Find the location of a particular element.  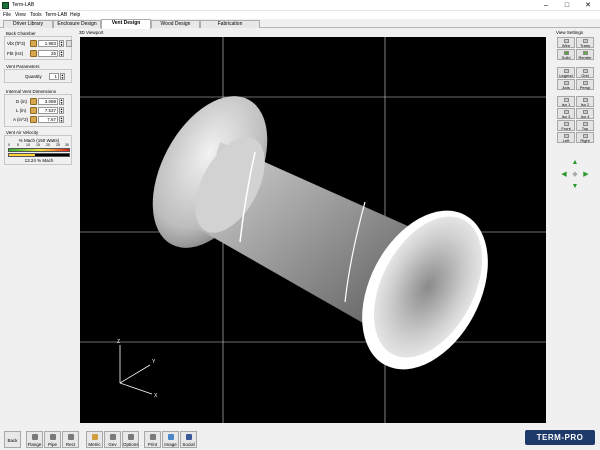

iso4-icon is located at coordinates (585, 112).